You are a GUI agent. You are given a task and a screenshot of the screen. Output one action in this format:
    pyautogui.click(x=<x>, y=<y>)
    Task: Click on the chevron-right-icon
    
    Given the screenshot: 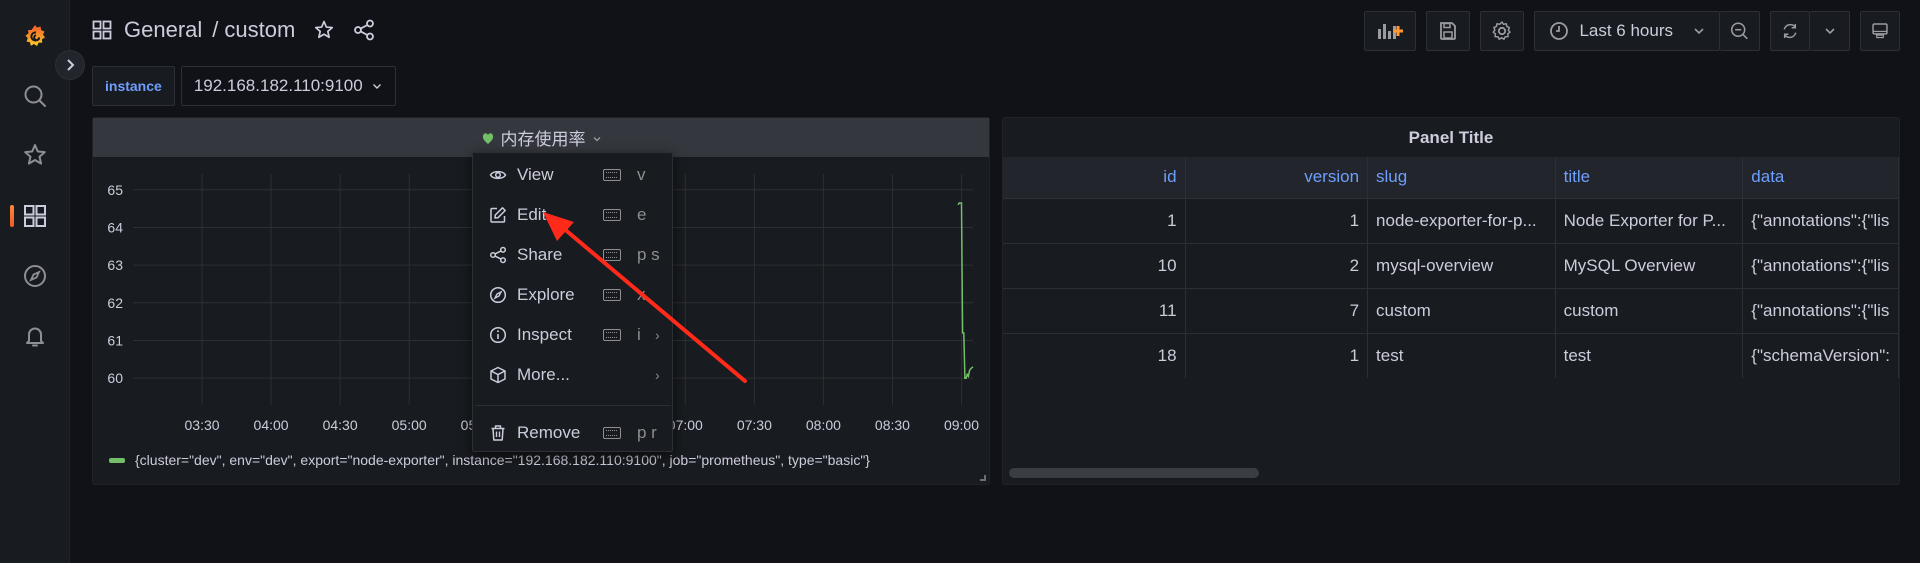 What is the action you would take?
    pyautogui.click(x=71, y=65)
    